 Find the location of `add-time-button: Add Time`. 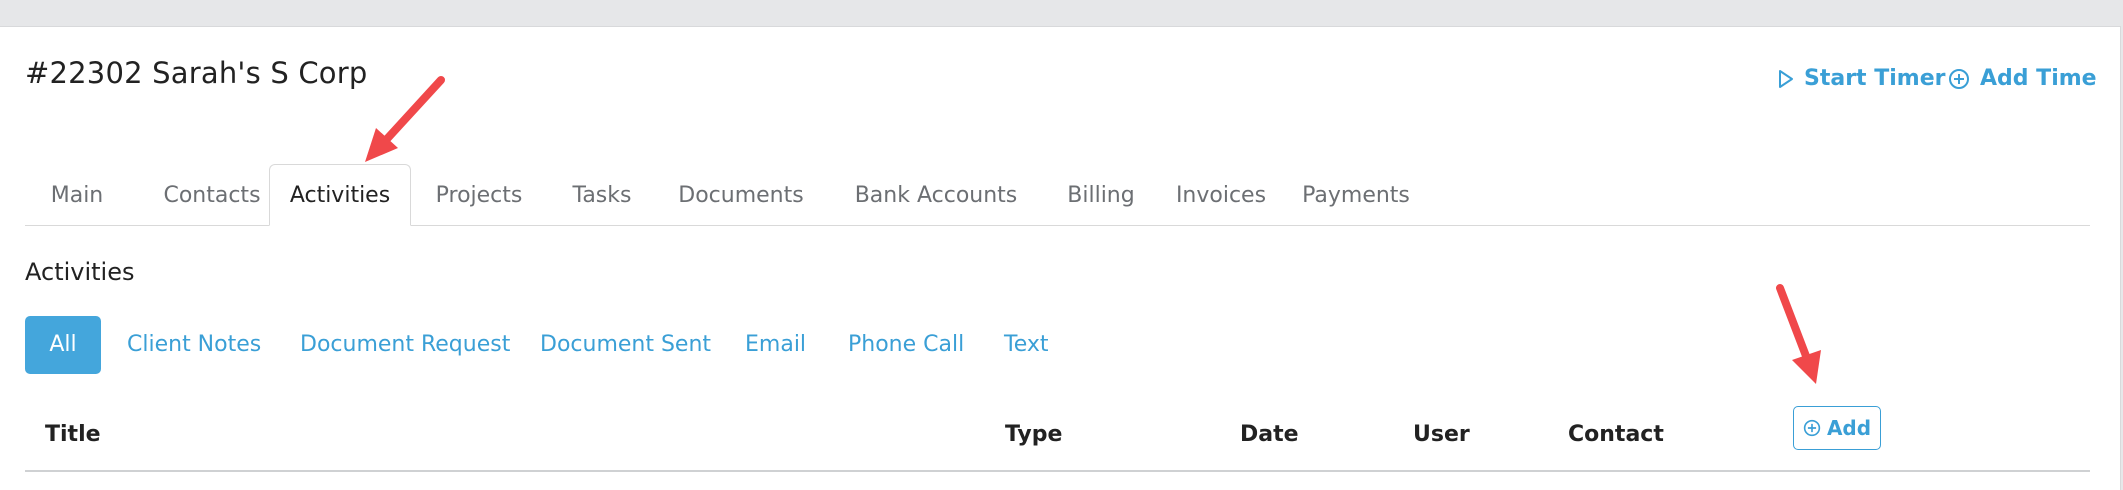

add-time-button: Add Time is located at coordinates (2022, 78).